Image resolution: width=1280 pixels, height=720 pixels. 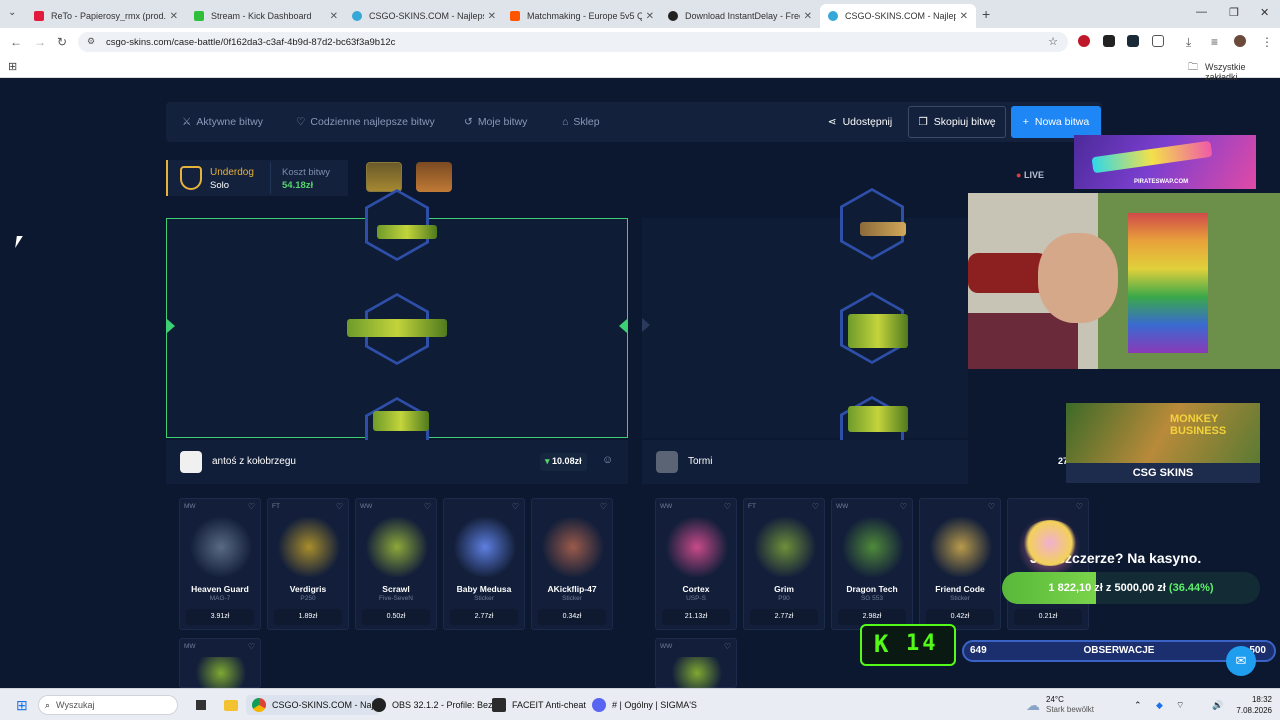 What do you see at coordinates (582, 16) in the screenshot?
I see `tab-4: Matchmaking - Europe 5v5 Qu ✕` at bounding box center [582, 16].